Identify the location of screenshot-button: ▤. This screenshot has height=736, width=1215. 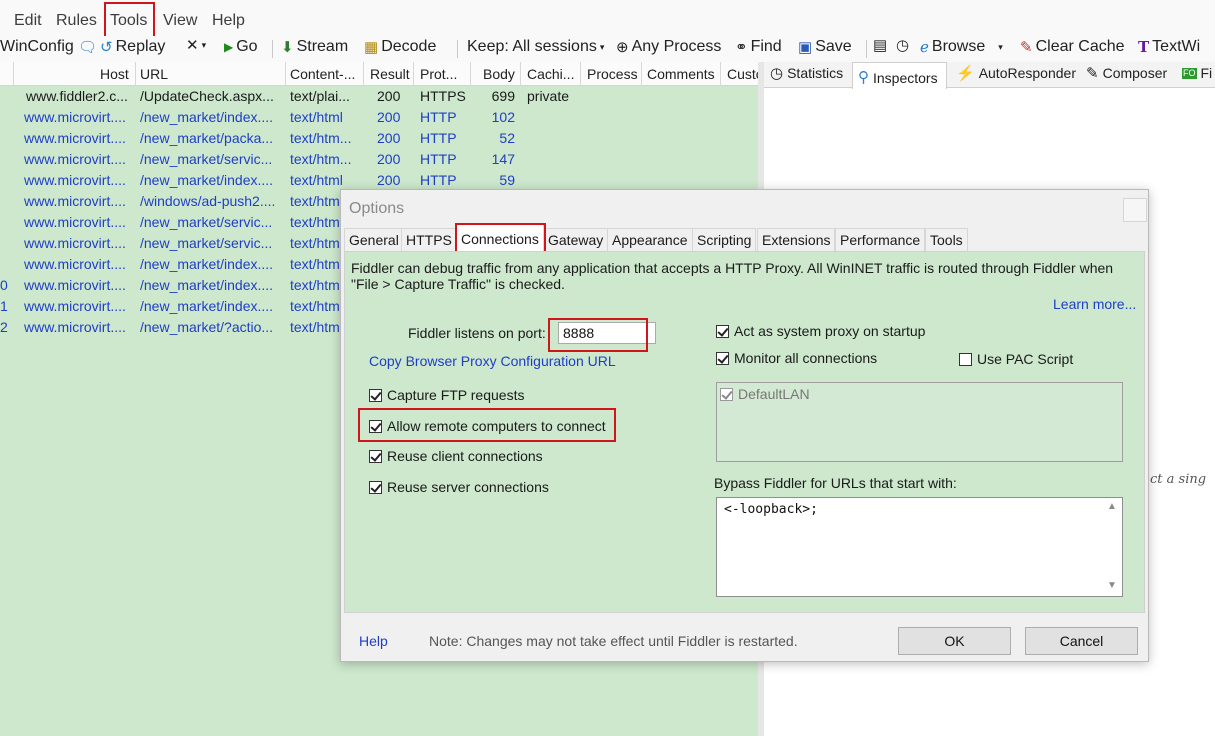
(880, 45).